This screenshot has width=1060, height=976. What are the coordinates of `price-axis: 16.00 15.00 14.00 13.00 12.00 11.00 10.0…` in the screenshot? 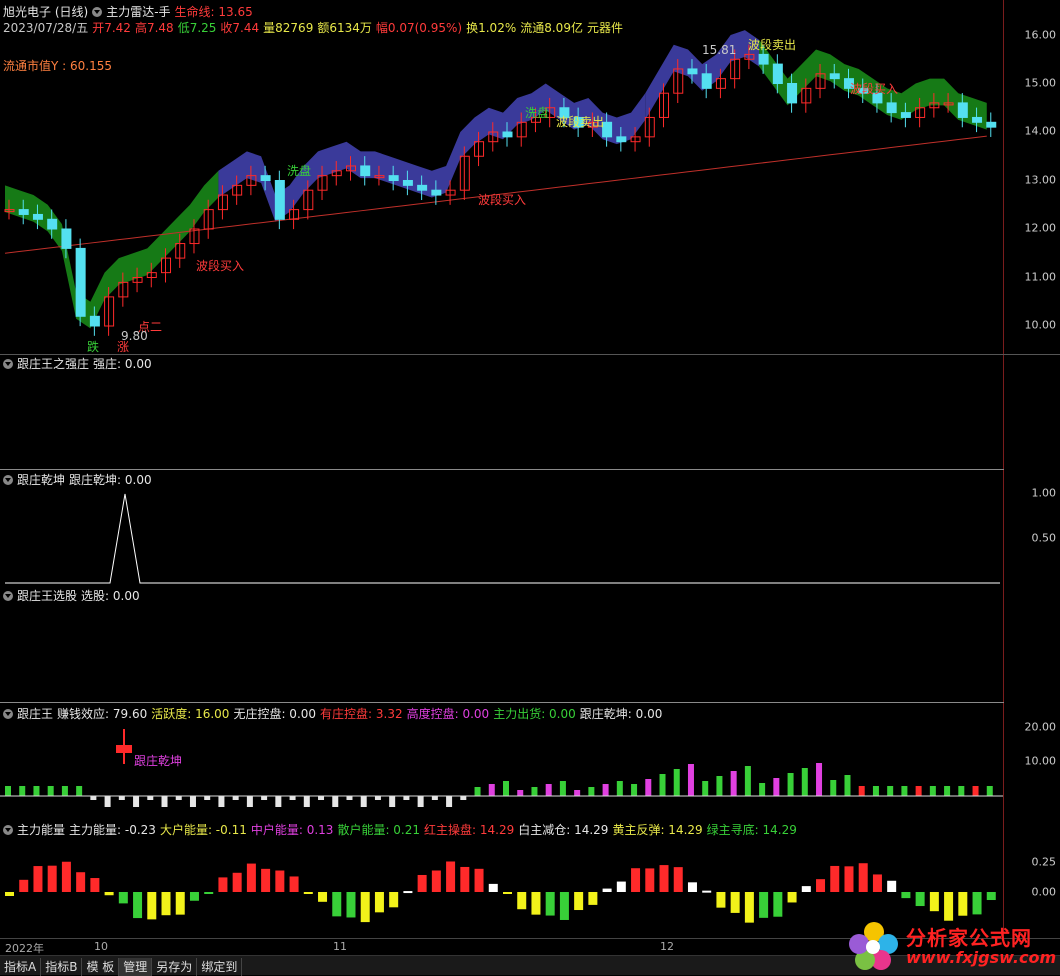 It's located at (1031, 177).